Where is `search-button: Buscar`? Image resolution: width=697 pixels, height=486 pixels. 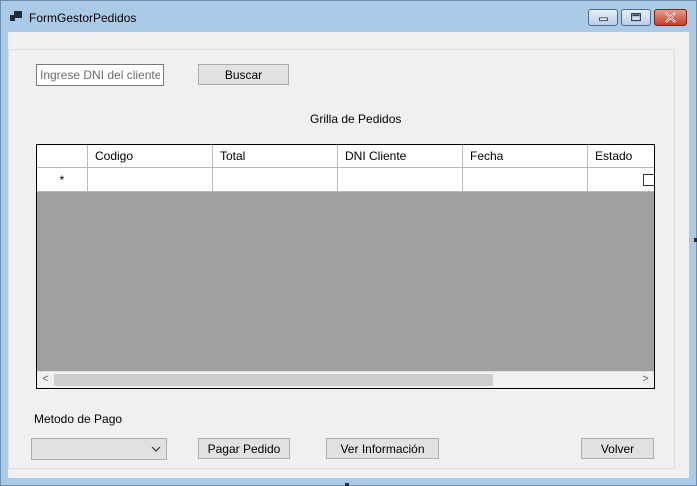
search-button: Buscar is located at coordinates (243, 74).